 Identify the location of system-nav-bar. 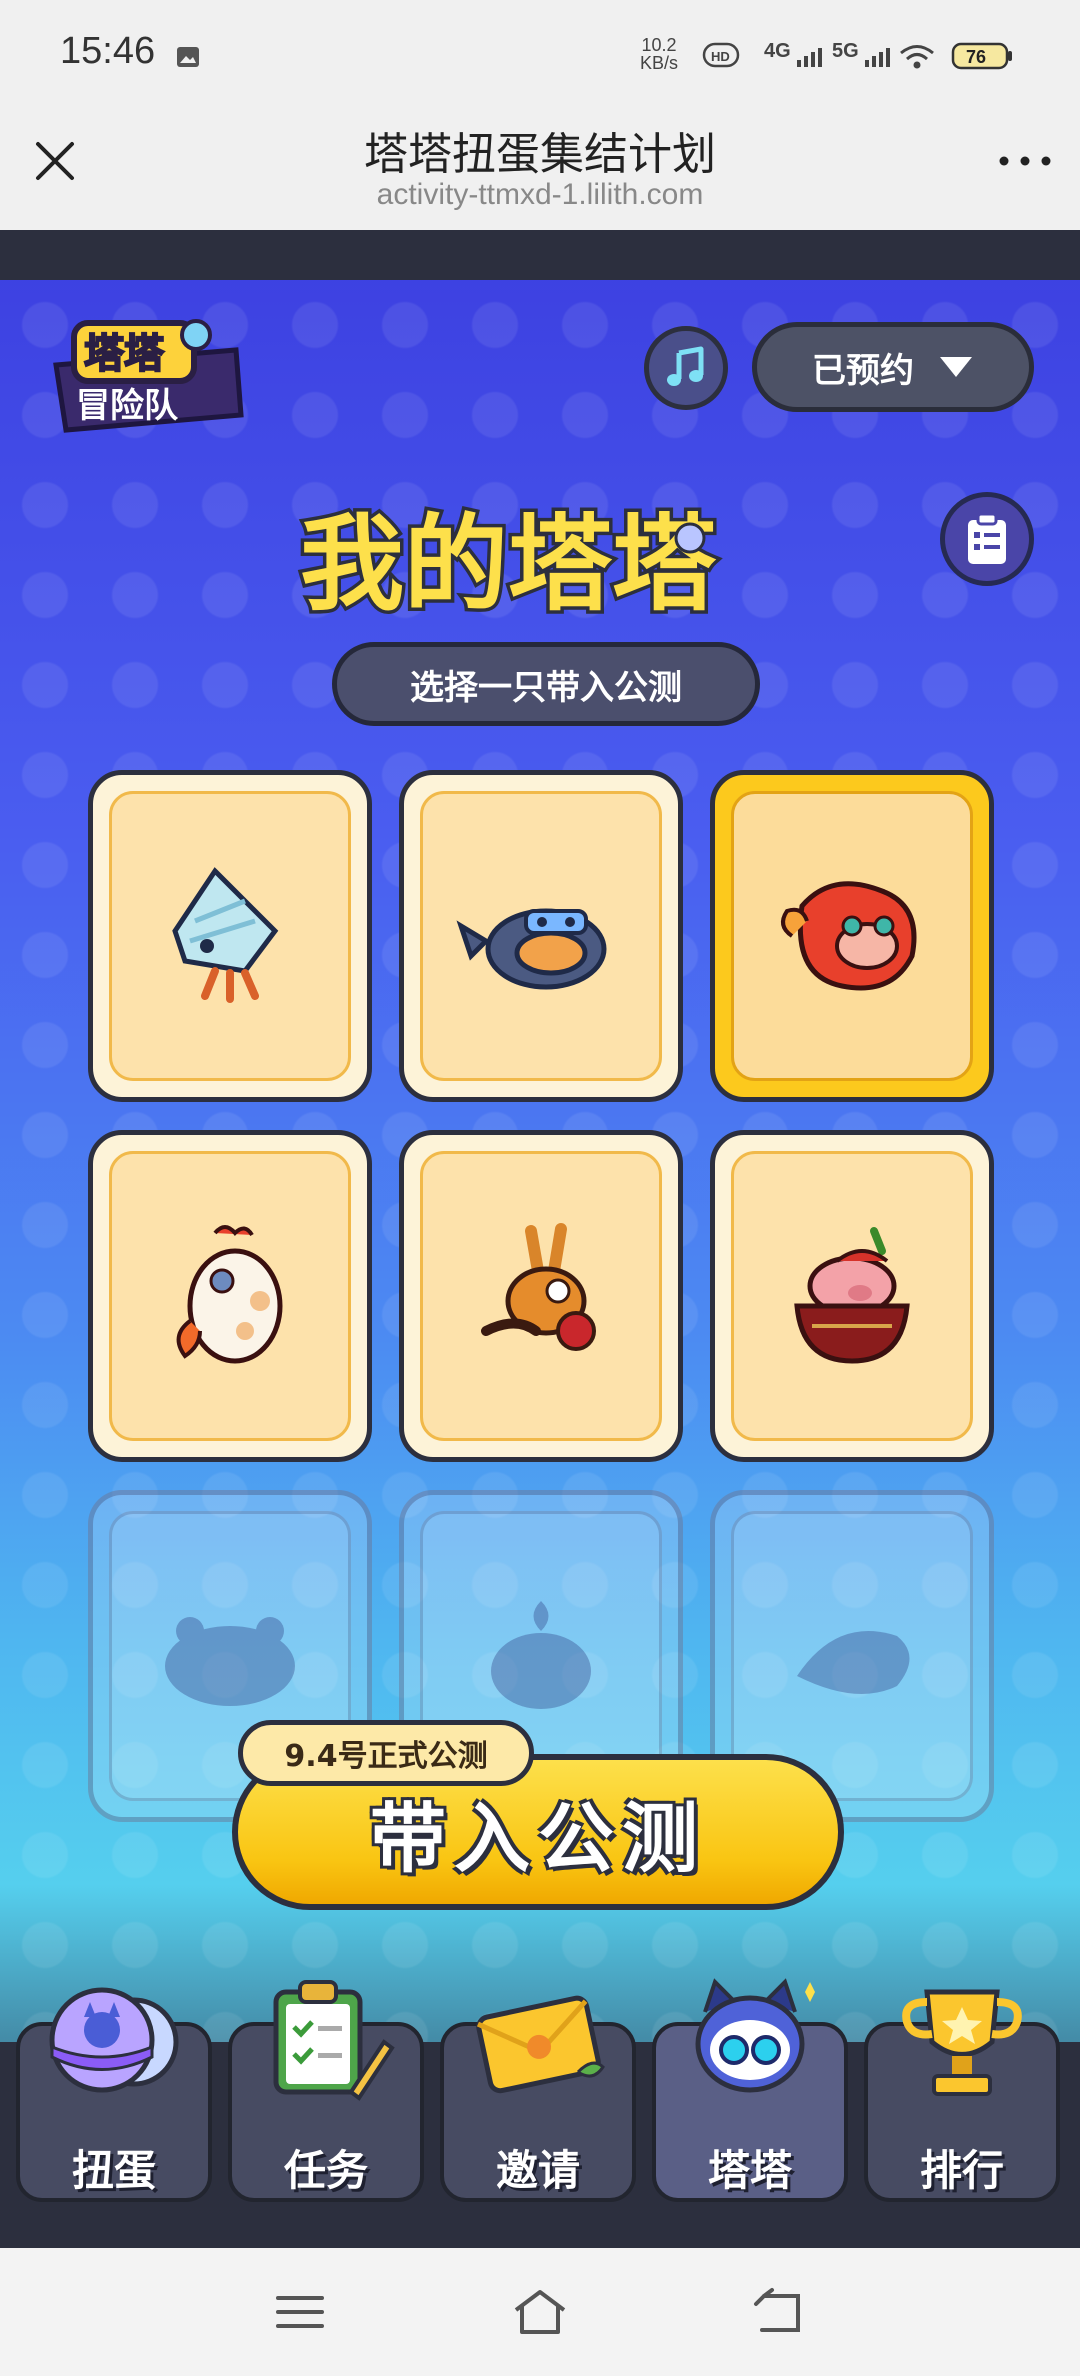
(540, 2312).